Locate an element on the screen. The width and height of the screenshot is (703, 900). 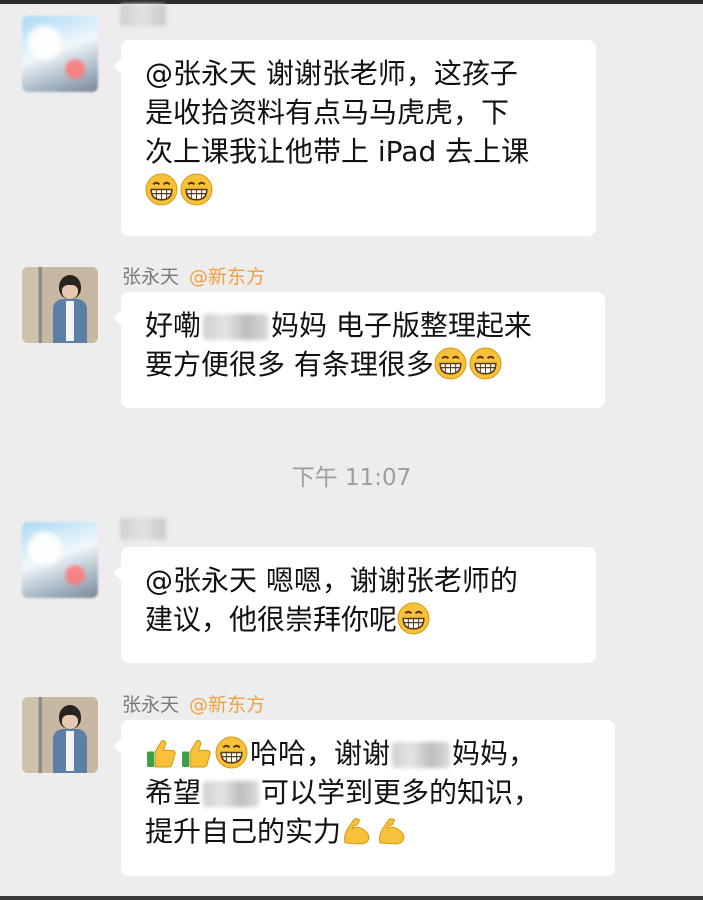
message-text: 可以学到更多的知识， is located at coordinates (401, 792).